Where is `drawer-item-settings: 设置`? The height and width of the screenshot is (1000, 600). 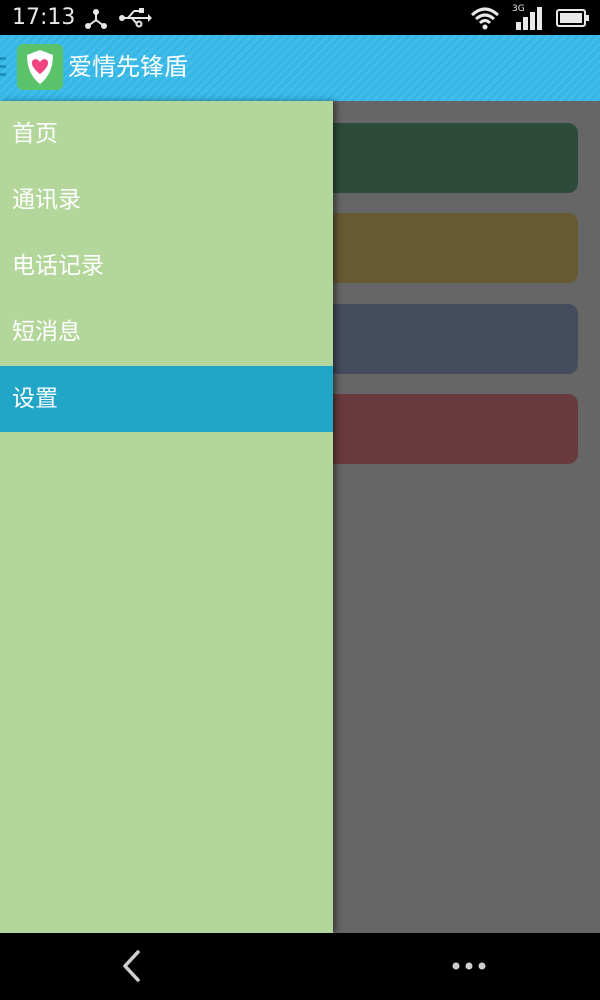
drawer-item-settings: 设置 is located at coordinates (166, 399).